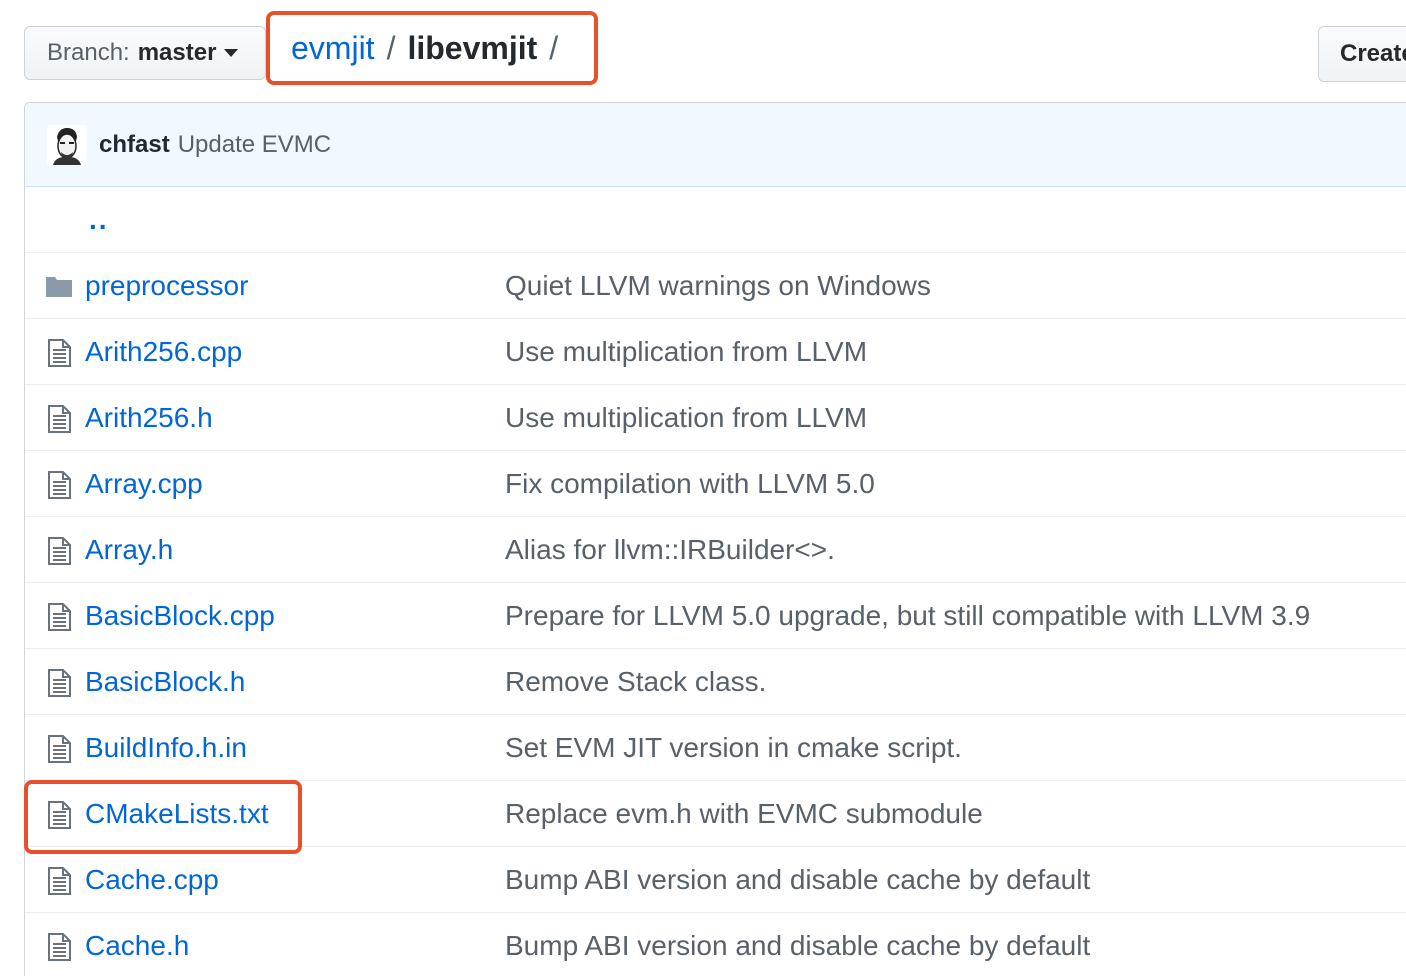 This screenshot has width=1406, height=976. I want to click on parent-directory-link: .., so click(99, 220).